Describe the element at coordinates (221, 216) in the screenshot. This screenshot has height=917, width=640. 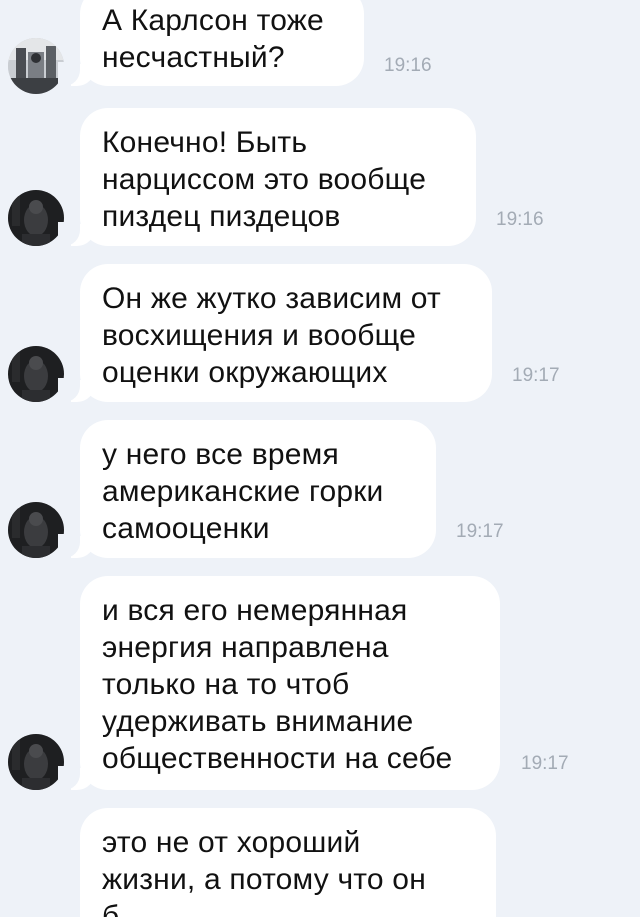
I see `message-text-line: пиздец пиздецов` at that location.